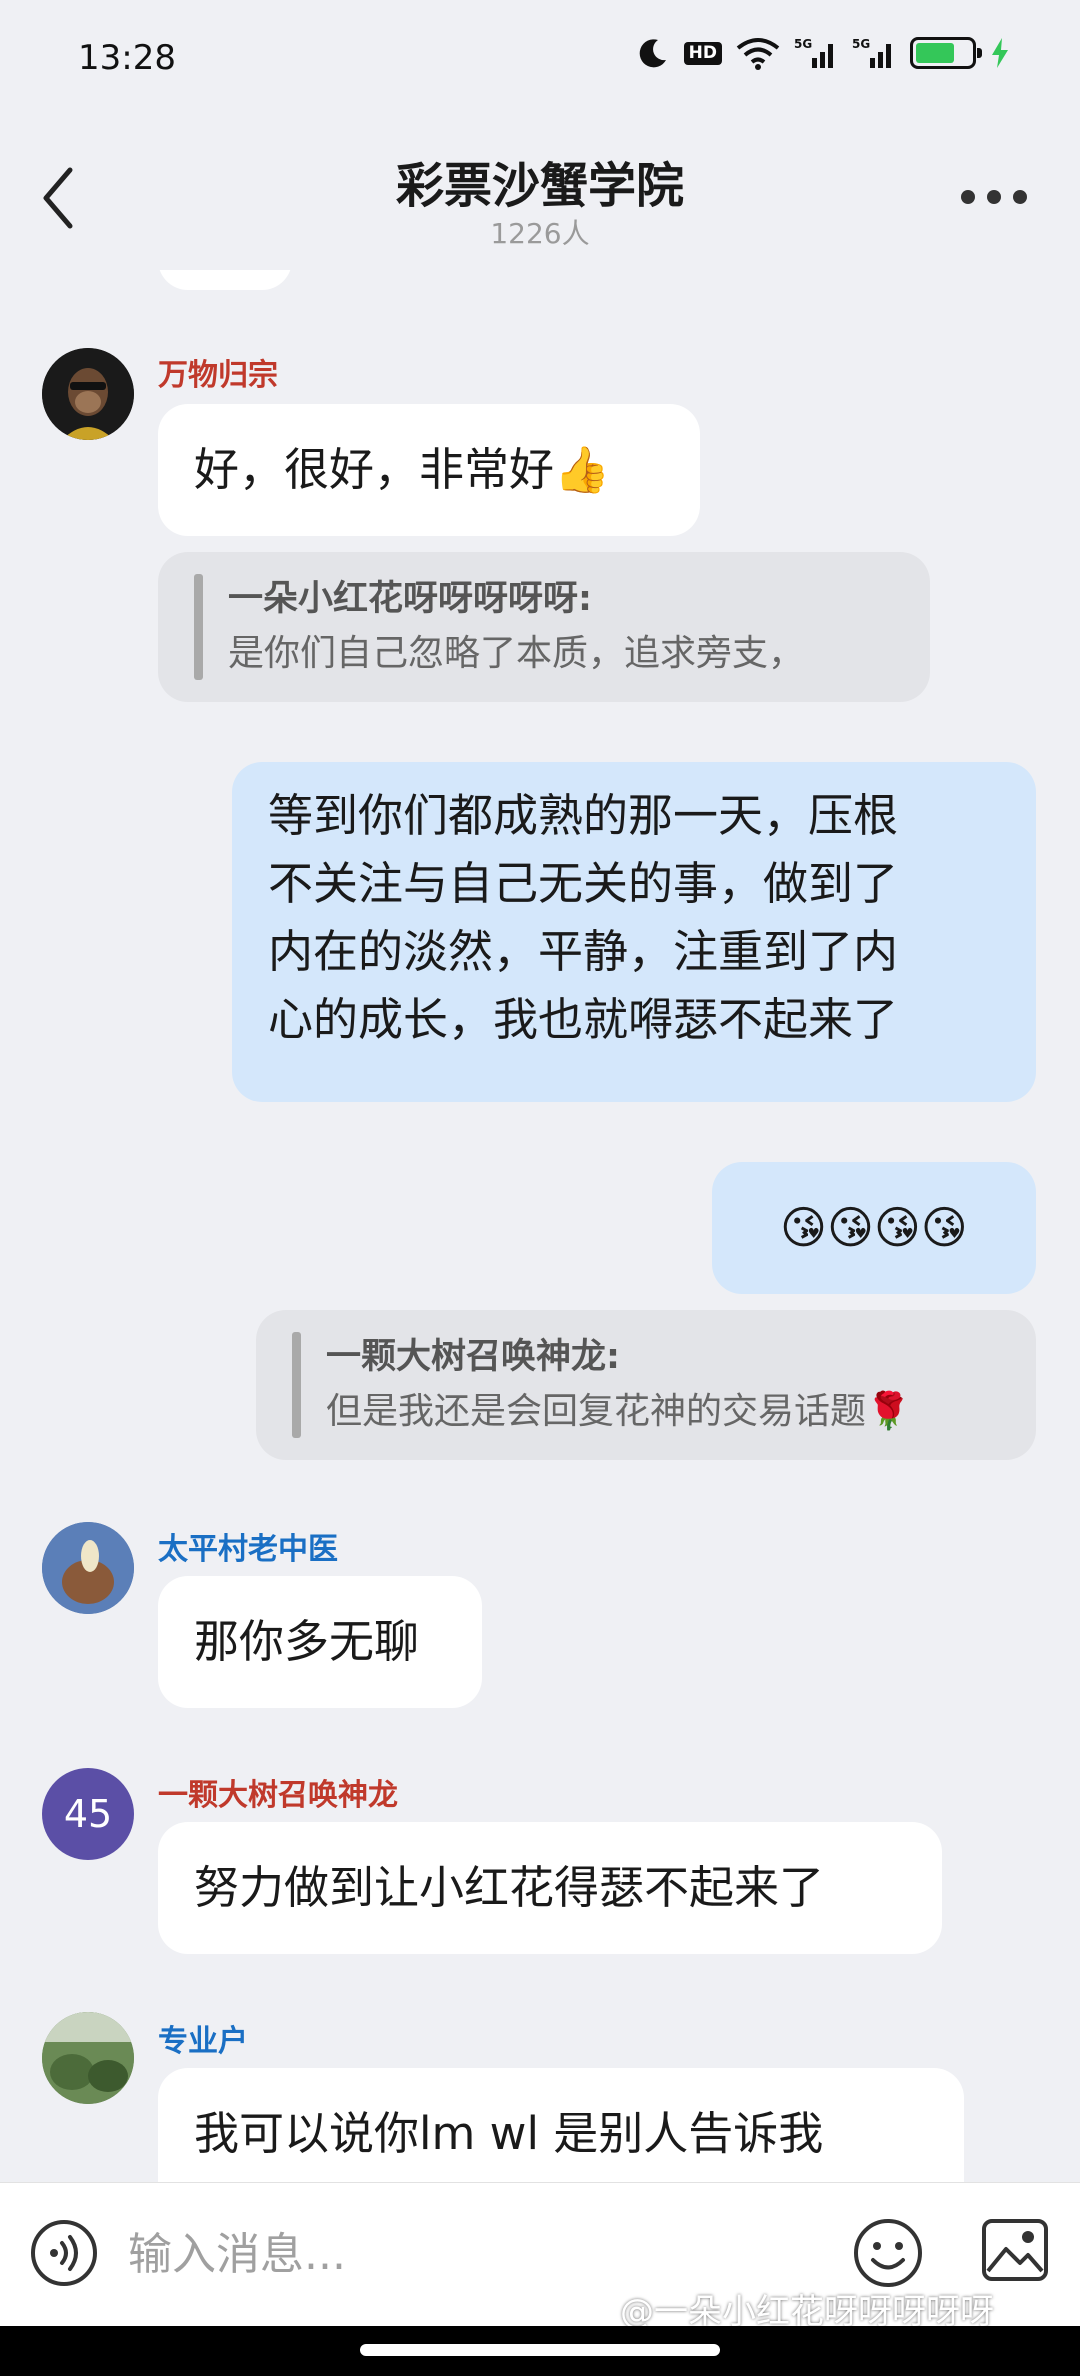 This screenshot has height=2376, width=1080. What do you see at coordinates (540, 60) in the screenshot?
I see `status-bar: 13:28 HD 5G 5G` at bounding box center [540, 60].